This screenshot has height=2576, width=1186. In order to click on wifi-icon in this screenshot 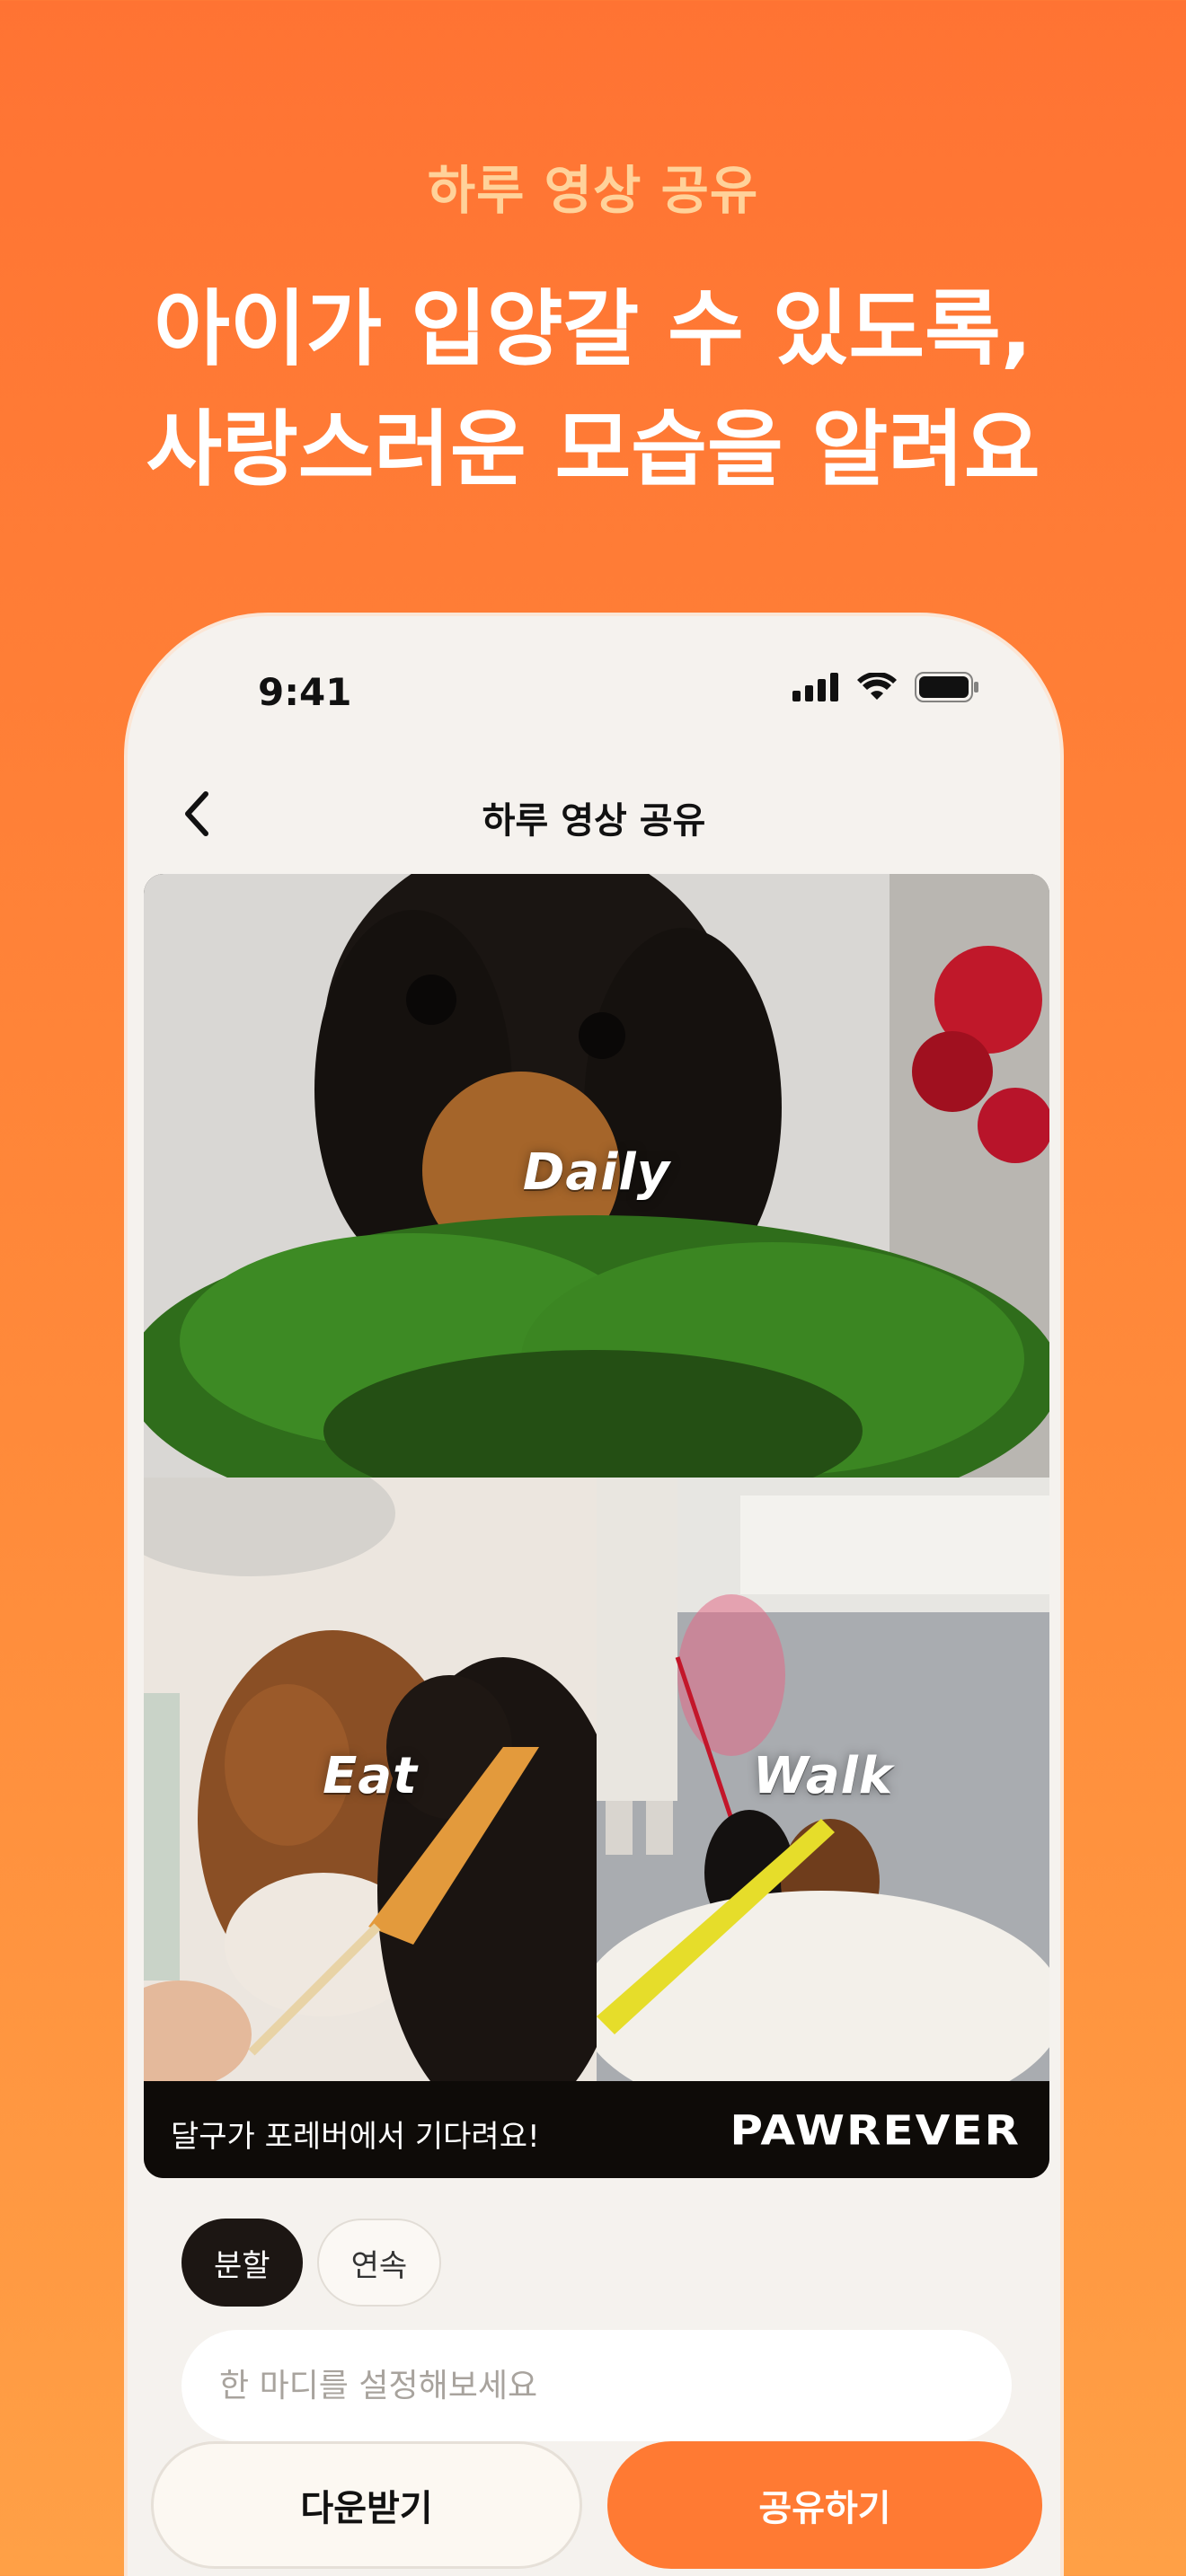, I will do `click(877, 686)`.